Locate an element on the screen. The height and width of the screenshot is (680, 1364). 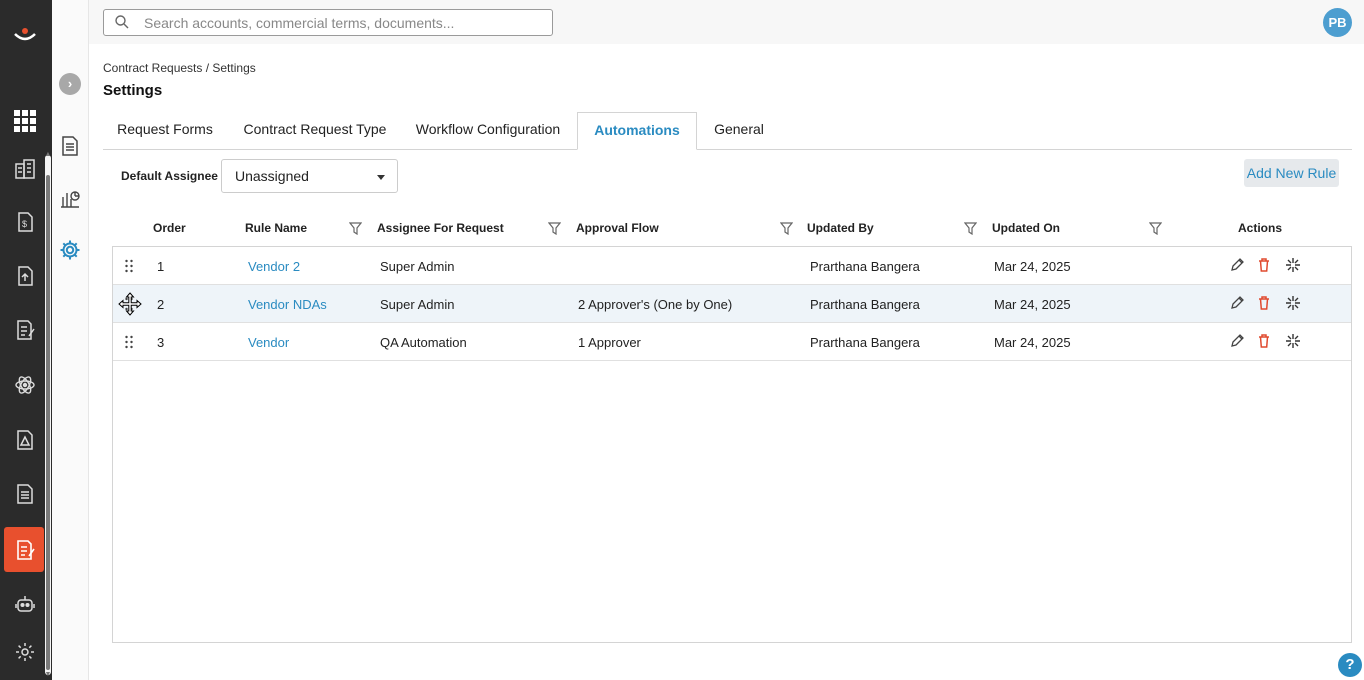
default-assignee-value: Unassigned is located at coordinates (272, 176).